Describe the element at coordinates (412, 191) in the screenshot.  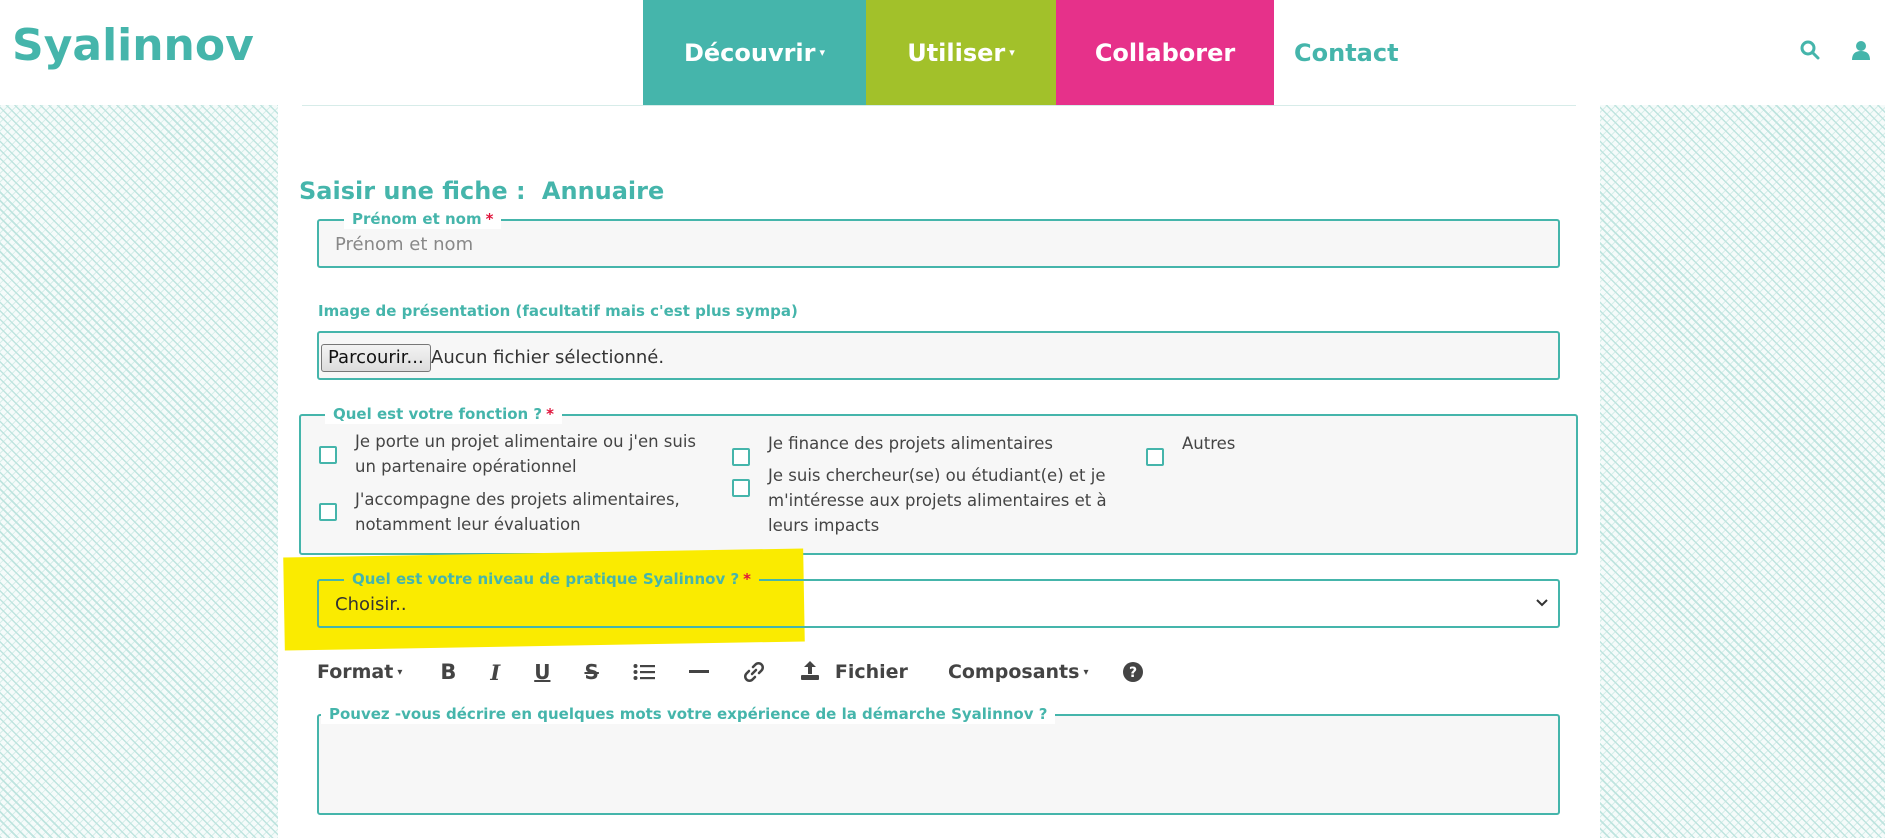
I see `page-title-label: Saisir une fiche :` at that location.